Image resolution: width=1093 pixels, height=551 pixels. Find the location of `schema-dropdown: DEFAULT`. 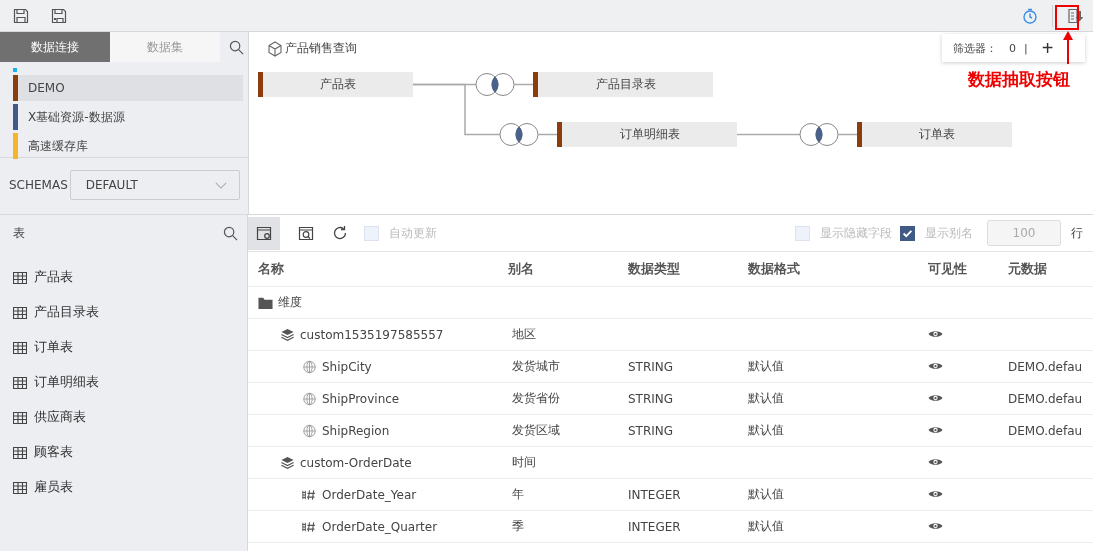

schema-dropdown: DEFAULT is located at coordinates (154, 185).